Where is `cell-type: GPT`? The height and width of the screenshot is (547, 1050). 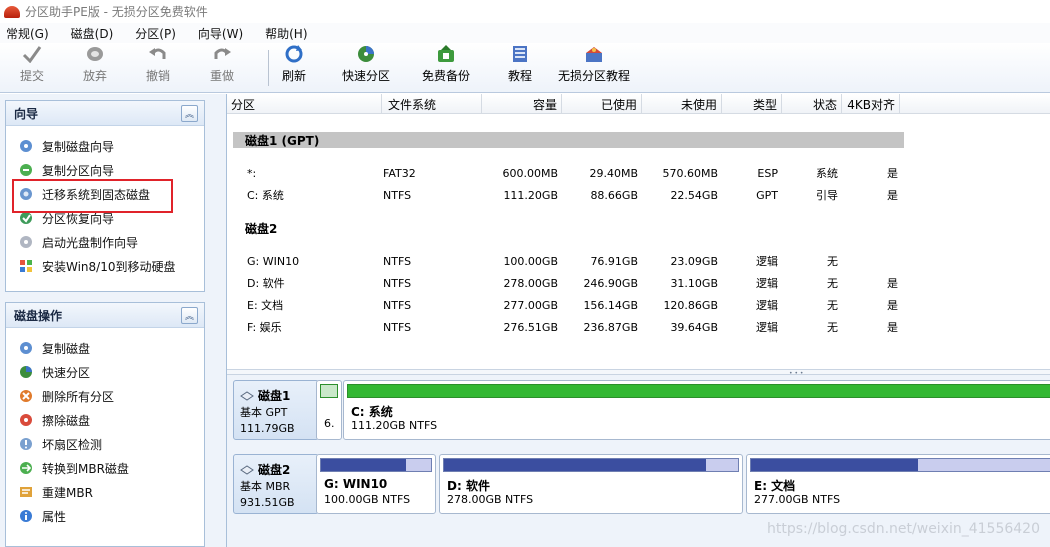
cell-type: GPT is located at coordinates (767, 195).